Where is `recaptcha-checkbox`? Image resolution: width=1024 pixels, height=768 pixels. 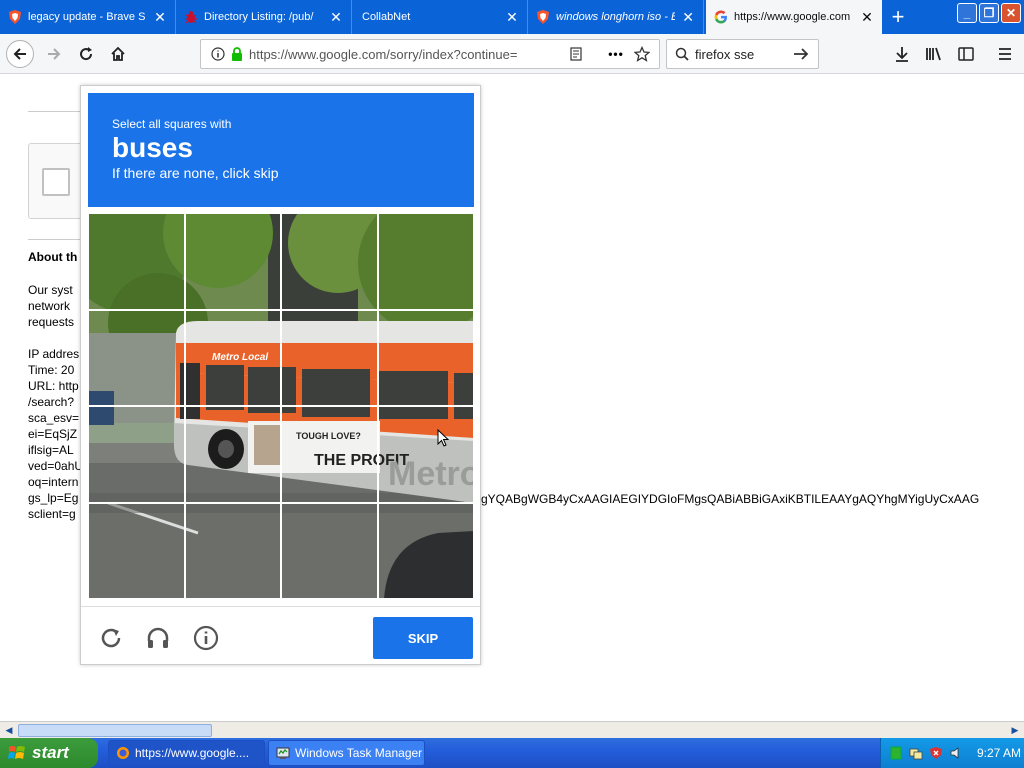 recaptcha-checkbox is located at coordinates (56, 182).